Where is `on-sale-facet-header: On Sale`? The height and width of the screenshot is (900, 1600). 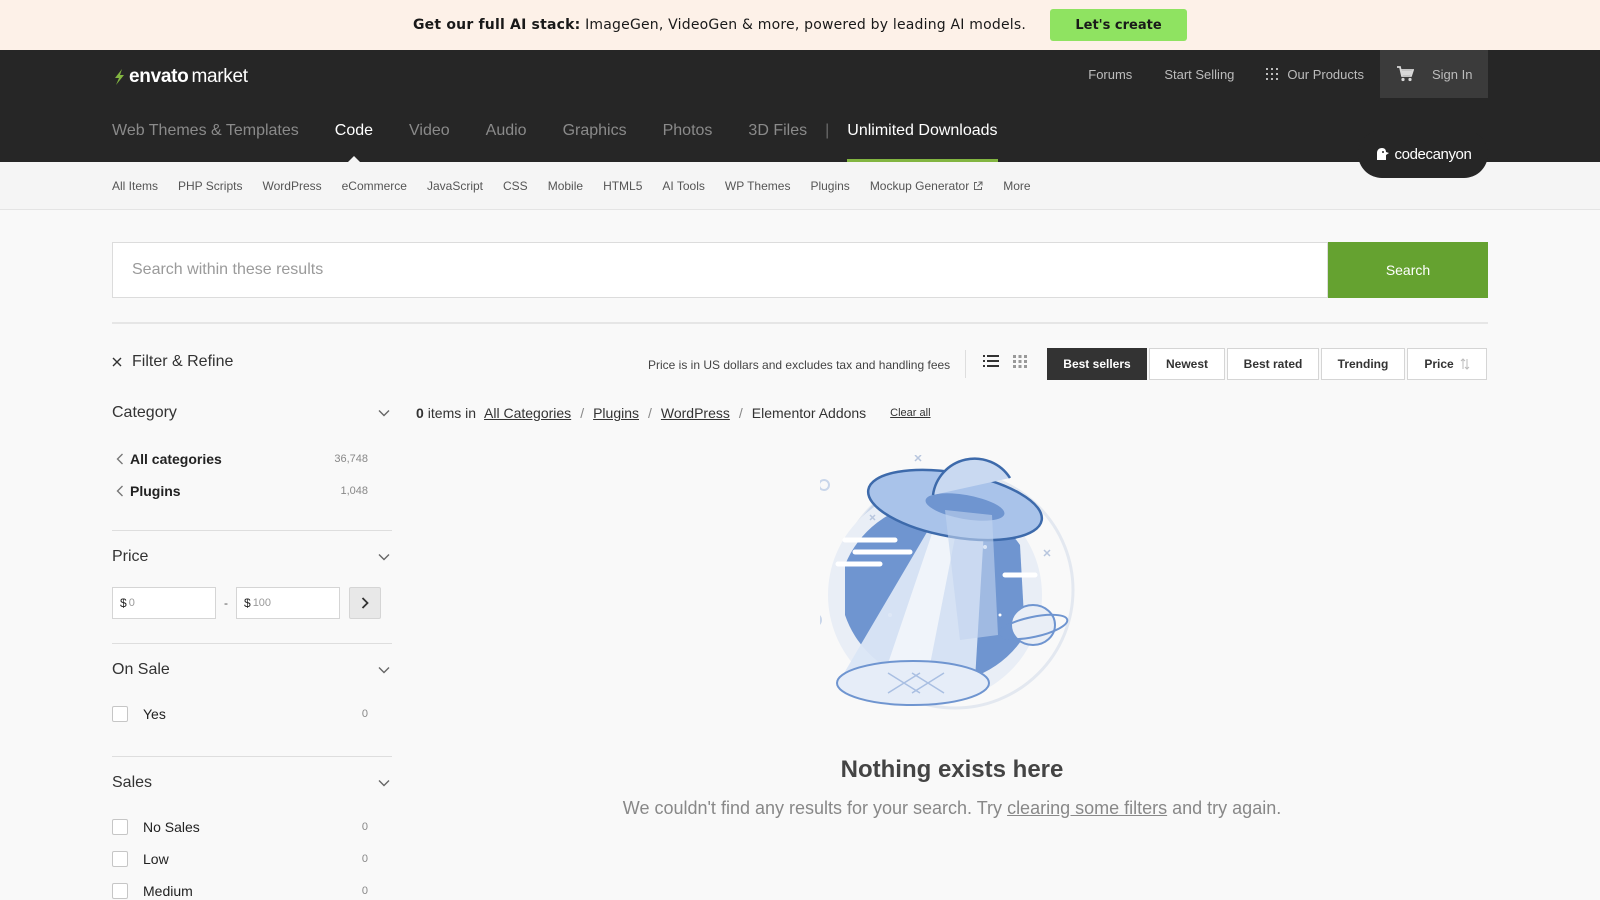
on-sale-facet-header: On Sale is located at coordinates (252, 670).